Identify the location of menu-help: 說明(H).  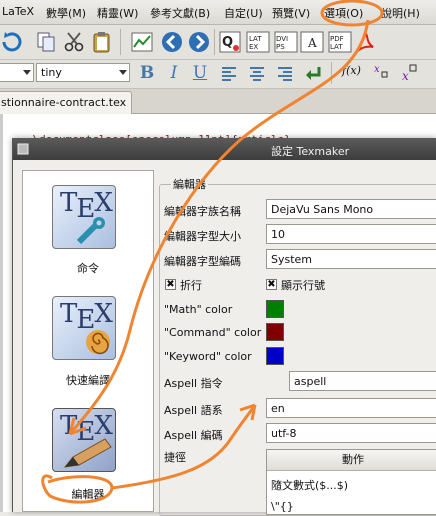
(400, 13).